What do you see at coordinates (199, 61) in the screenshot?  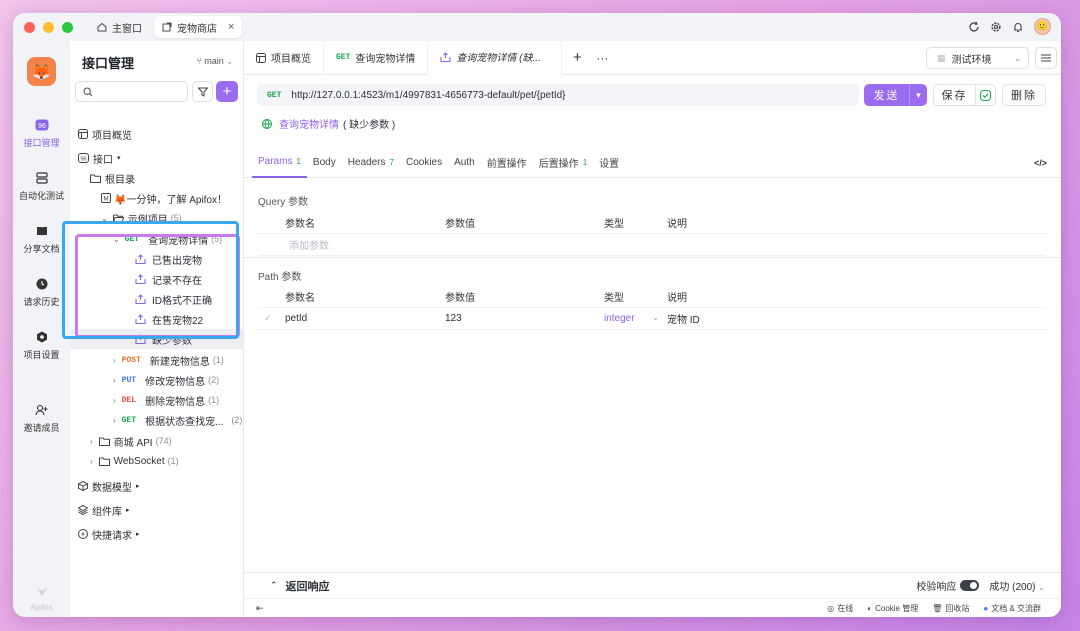 I see `branch-icon: ⑂` at bounding box center [199, 61].